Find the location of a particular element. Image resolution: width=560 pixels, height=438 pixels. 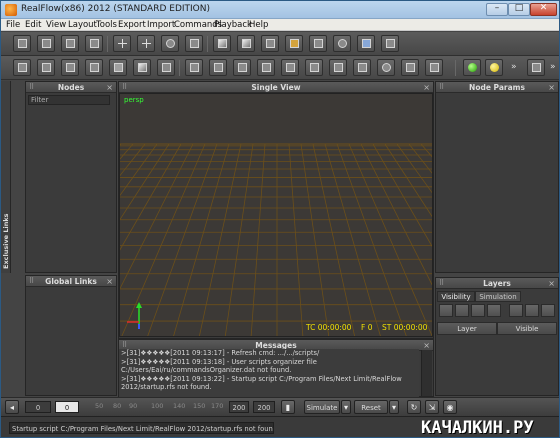

emitter-fill-button is located at coordinates (166, 67).